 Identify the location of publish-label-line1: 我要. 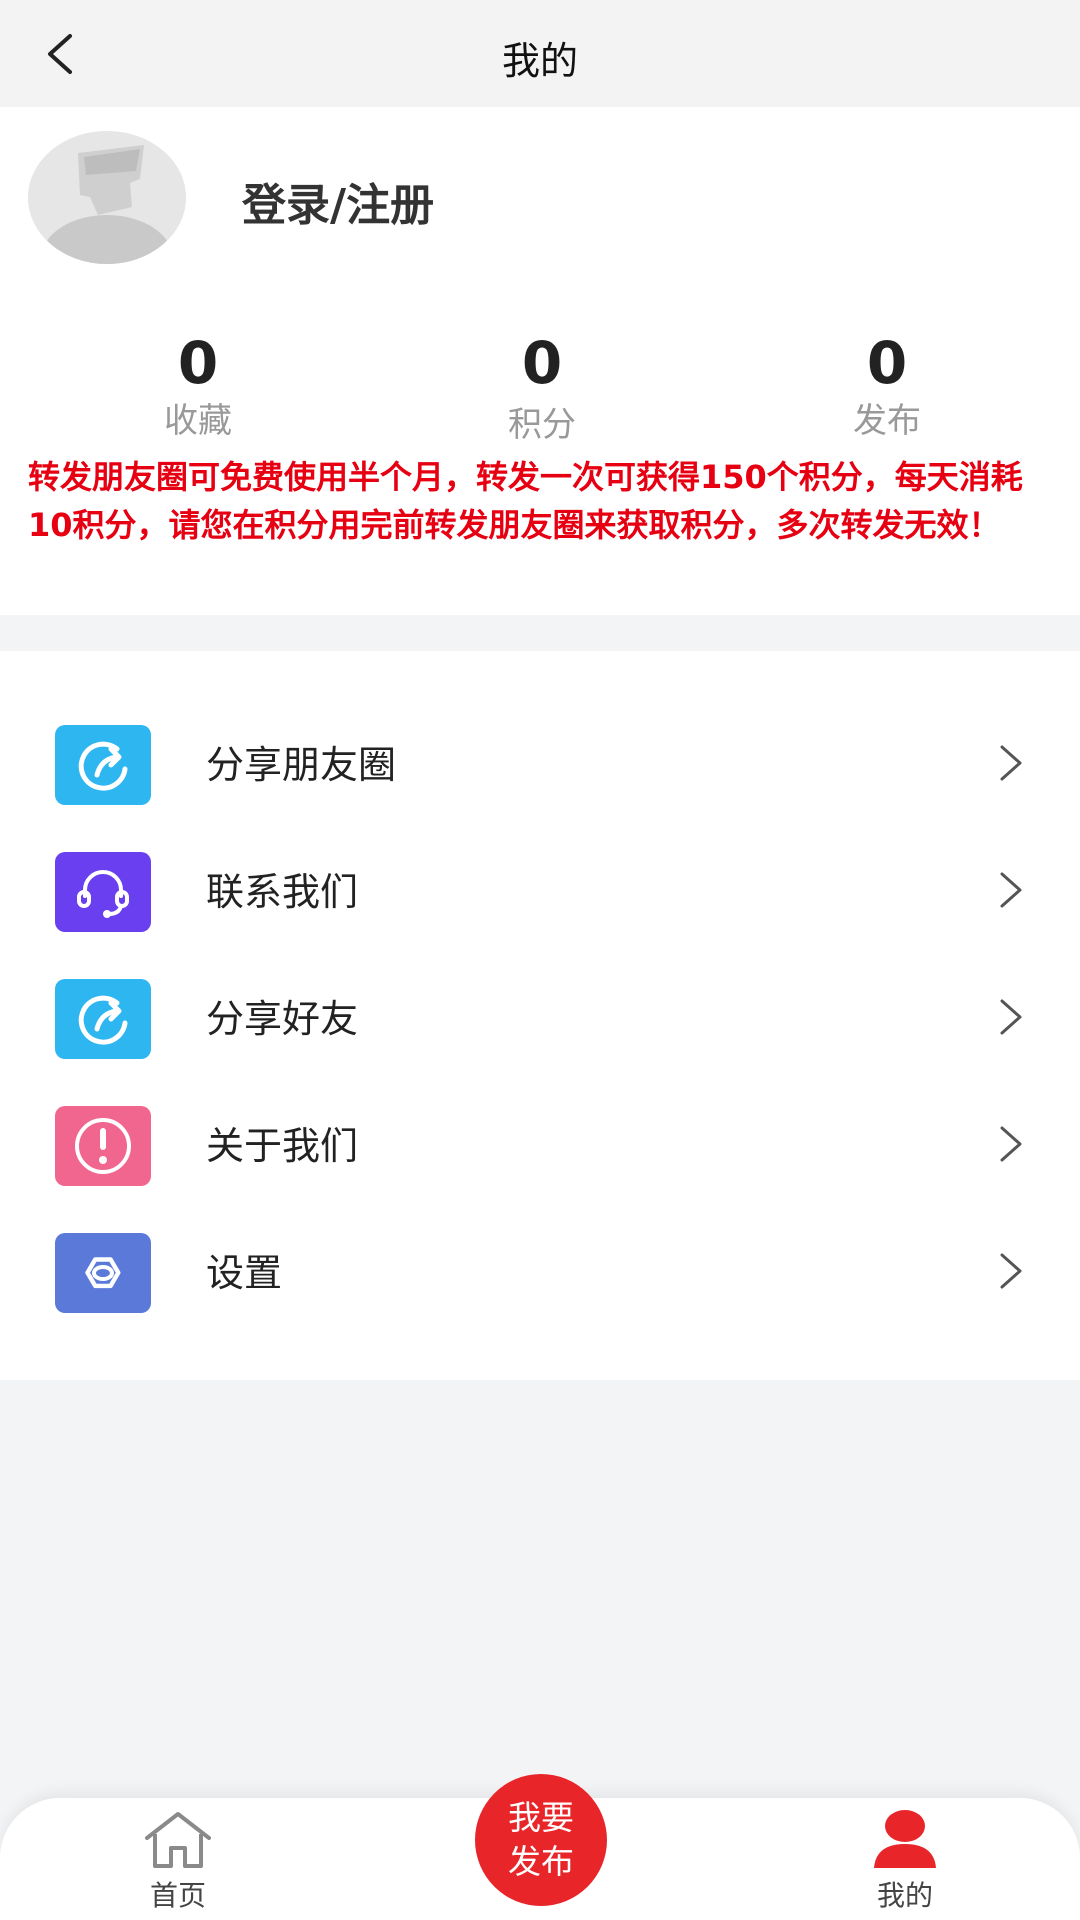
(541, 1817).